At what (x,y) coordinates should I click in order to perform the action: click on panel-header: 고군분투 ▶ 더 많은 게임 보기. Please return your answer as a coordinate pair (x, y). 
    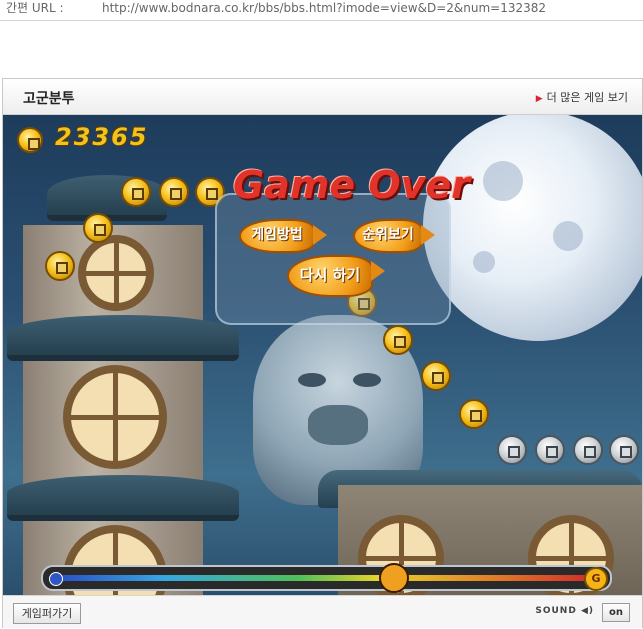
    Looking at the image, I should click on (322, 97).